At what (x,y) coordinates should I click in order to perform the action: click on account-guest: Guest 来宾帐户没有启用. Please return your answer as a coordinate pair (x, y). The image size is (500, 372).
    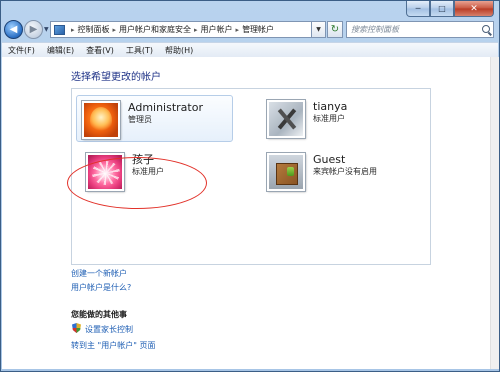
    Looking at the image, I should click on (322, 172).